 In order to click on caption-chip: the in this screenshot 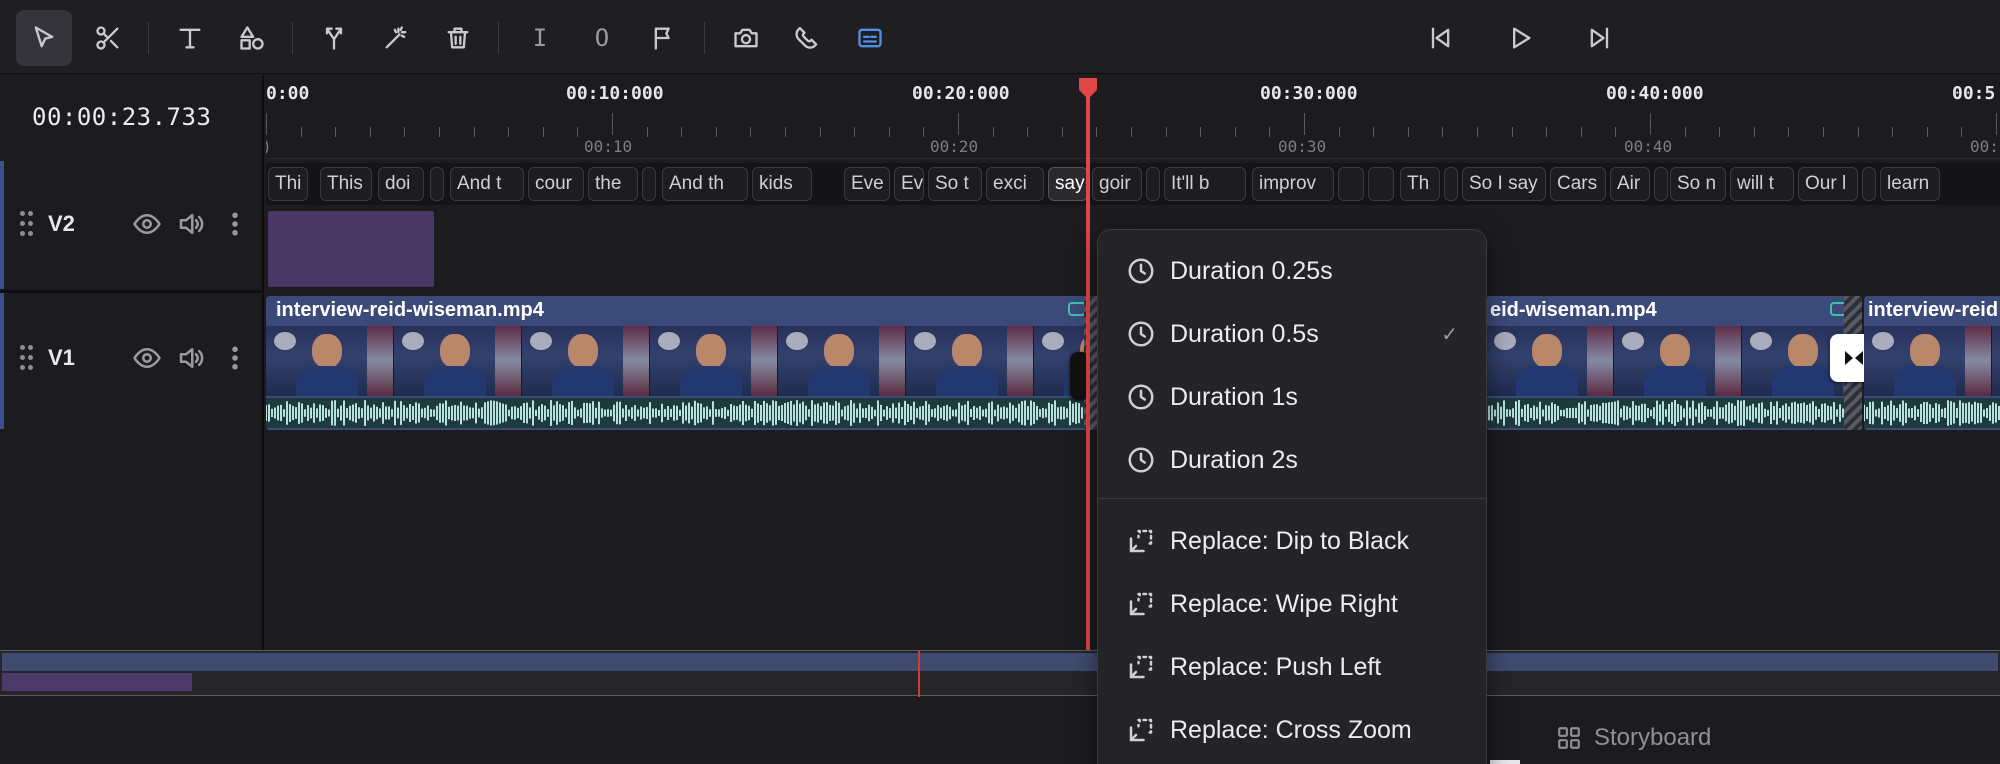, I will do `click(613, 184)`.